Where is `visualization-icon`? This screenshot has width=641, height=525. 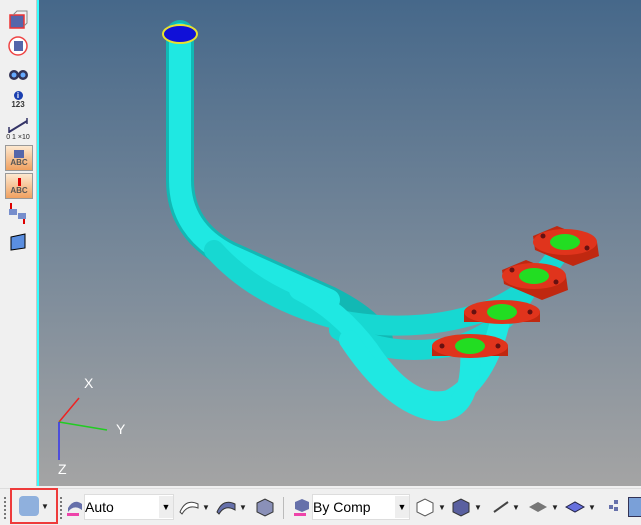 visualization-icon is located at coordinates (29, 506).